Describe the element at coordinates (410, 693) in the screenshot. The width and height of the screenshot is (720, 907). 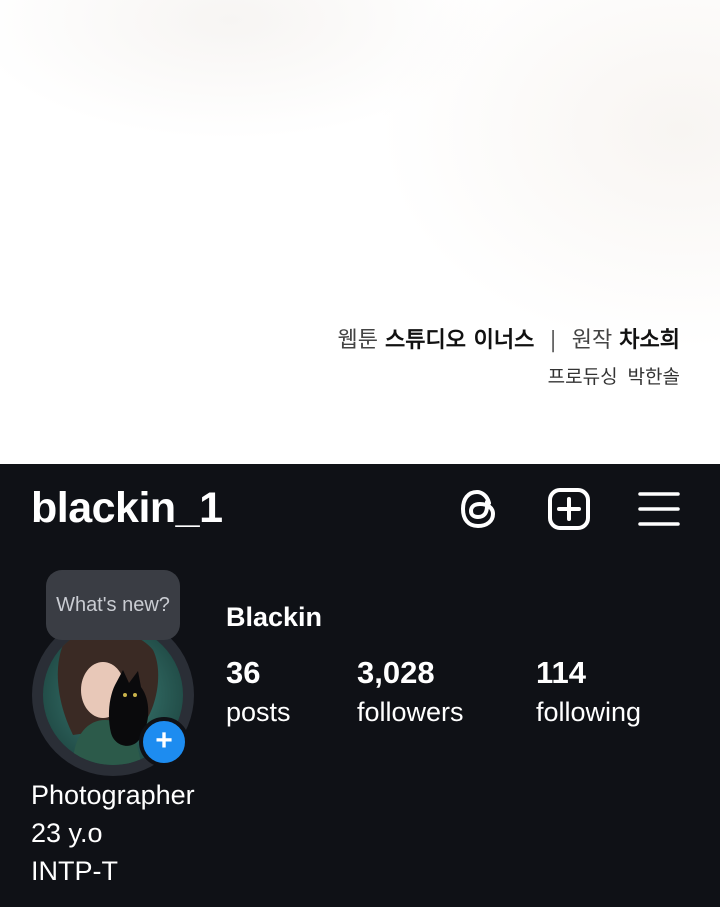
I see `stat-followers: 3,028 followers` at that location.